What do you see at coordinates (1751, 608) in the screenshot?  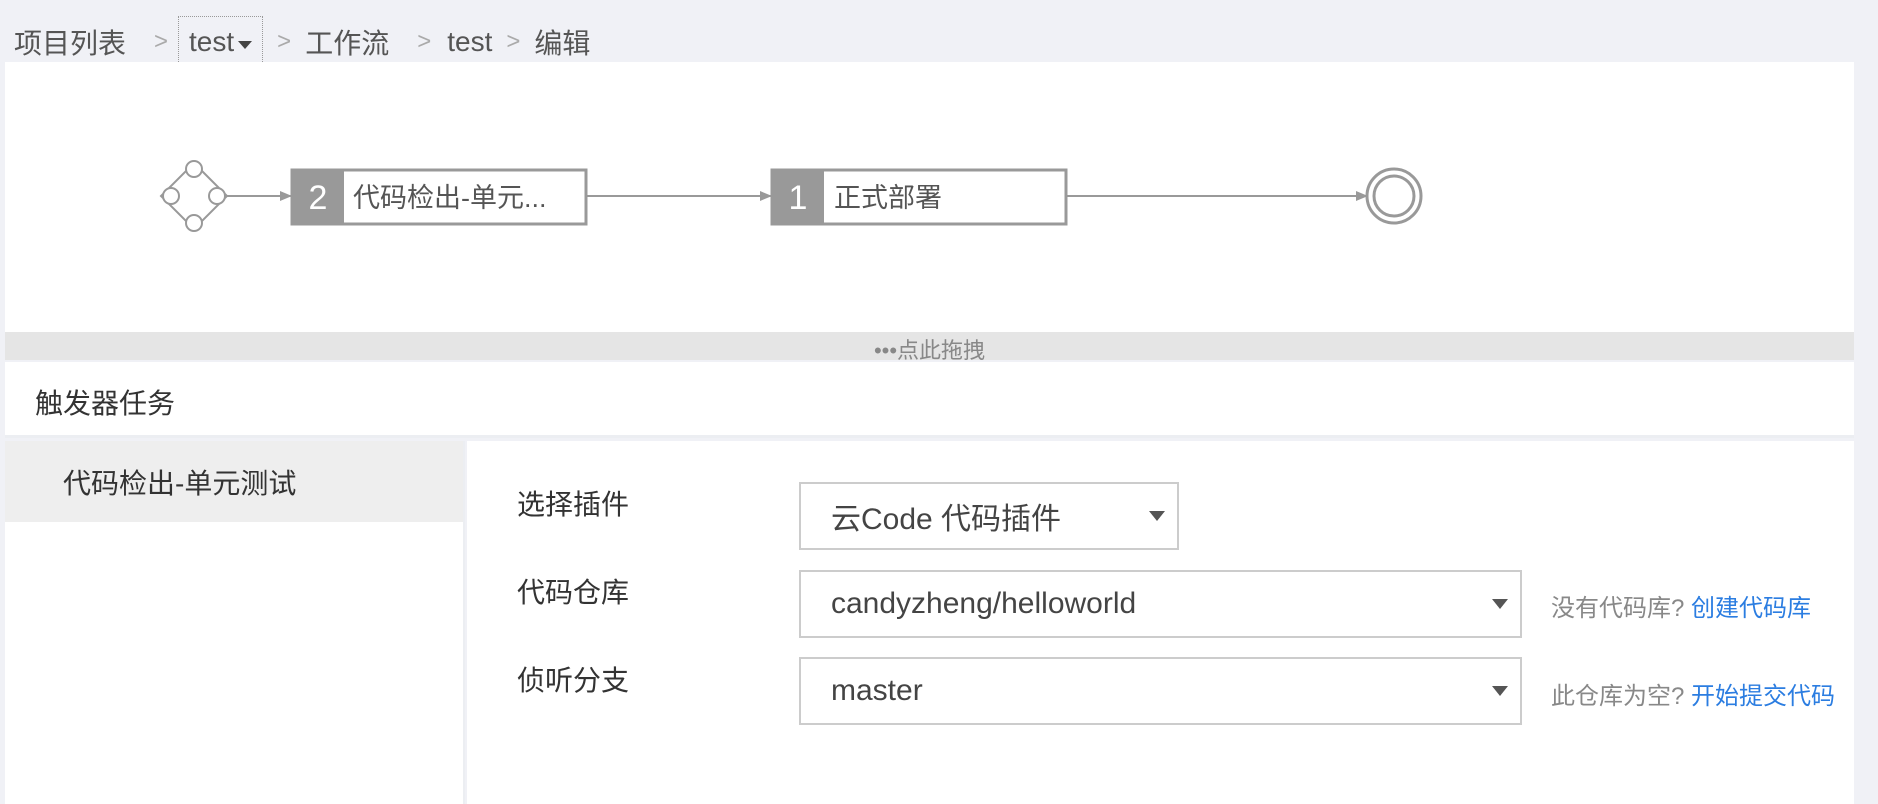 I see `create-repo-link: 创建代码库` at bounding box center [1751, 608].